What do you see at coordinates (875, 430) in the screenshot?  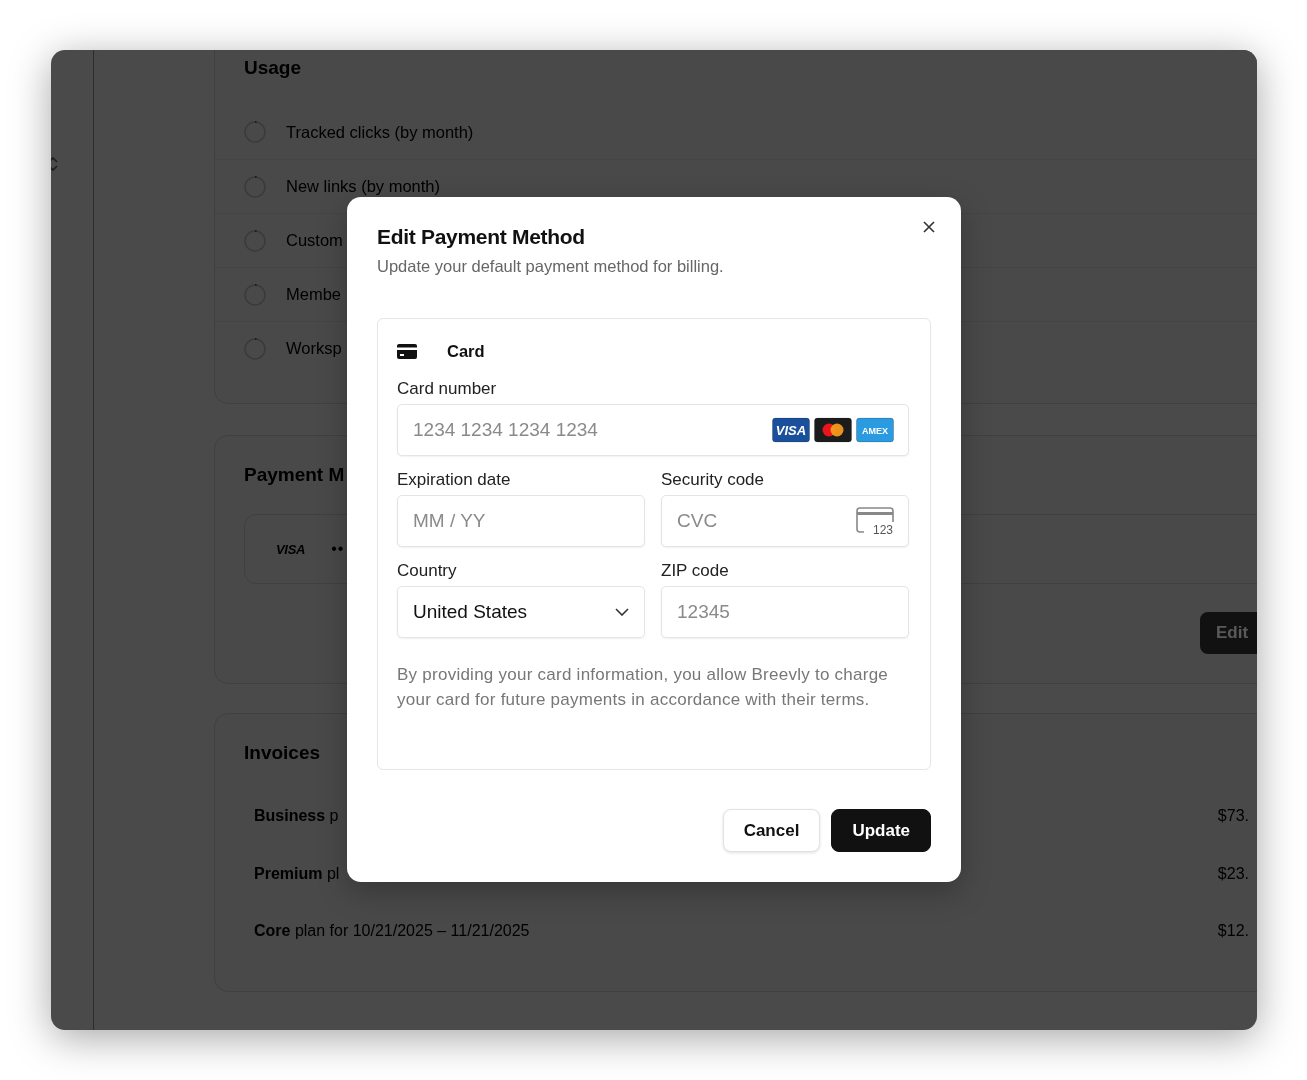 I see `amex-logo: AMEX` at bounding box center [875, 430].